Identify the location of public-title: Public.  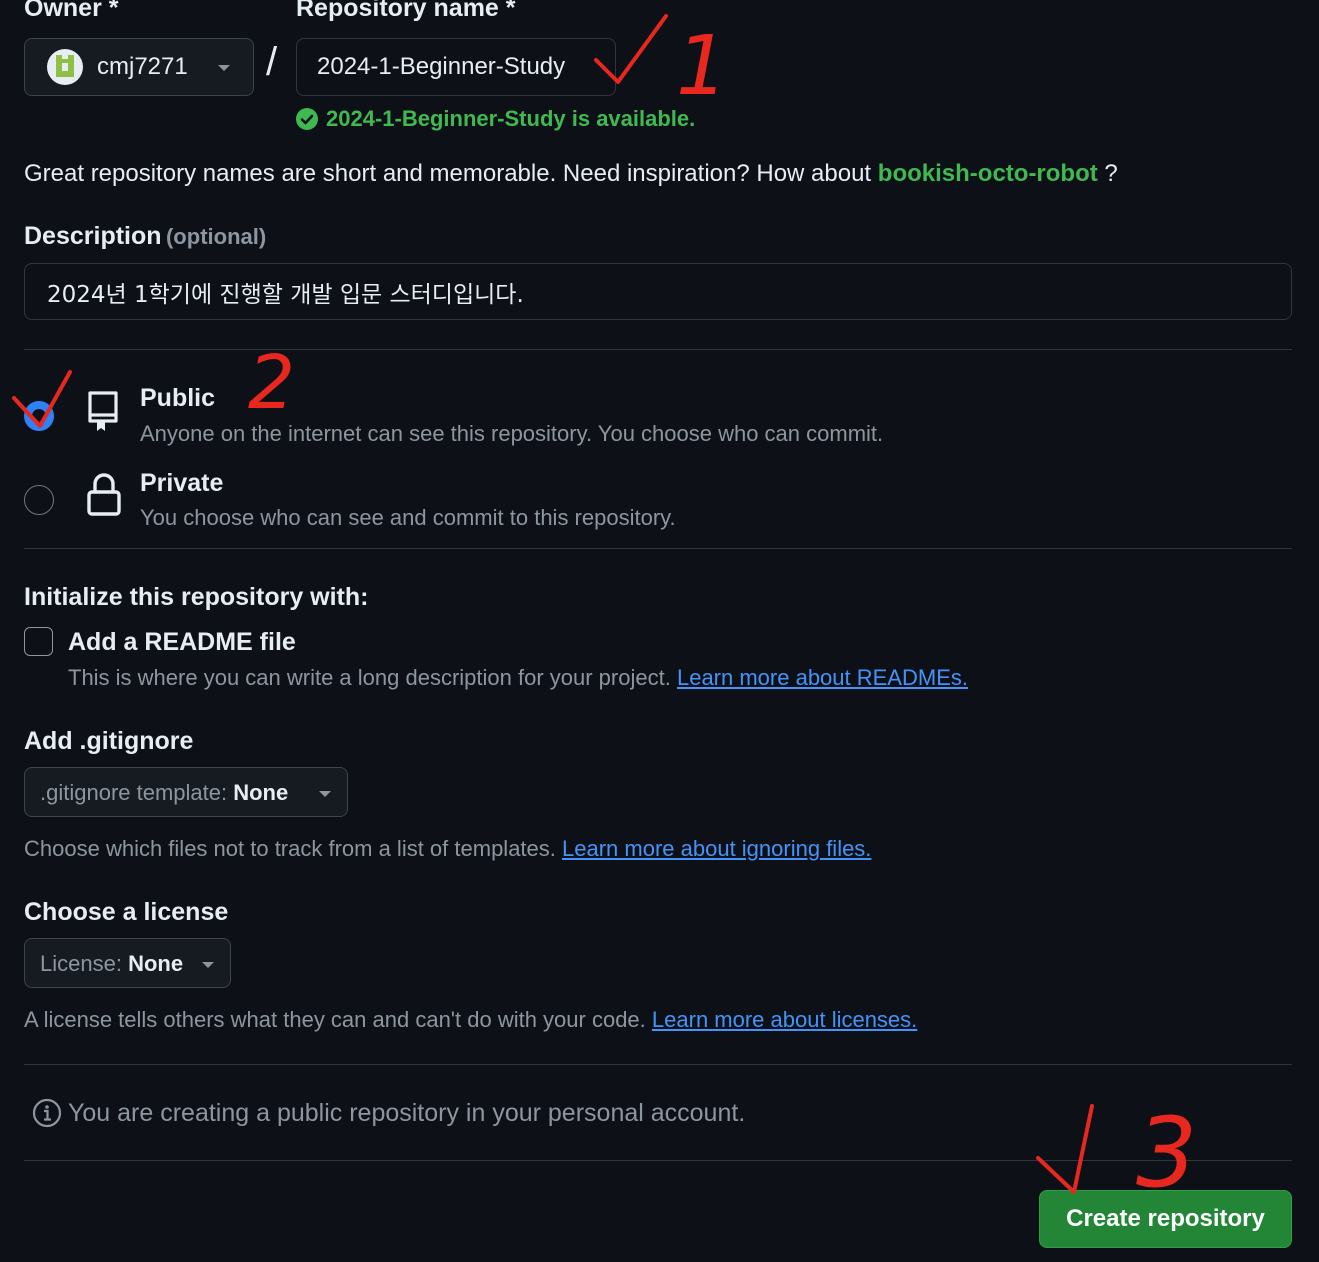
(178, 398).